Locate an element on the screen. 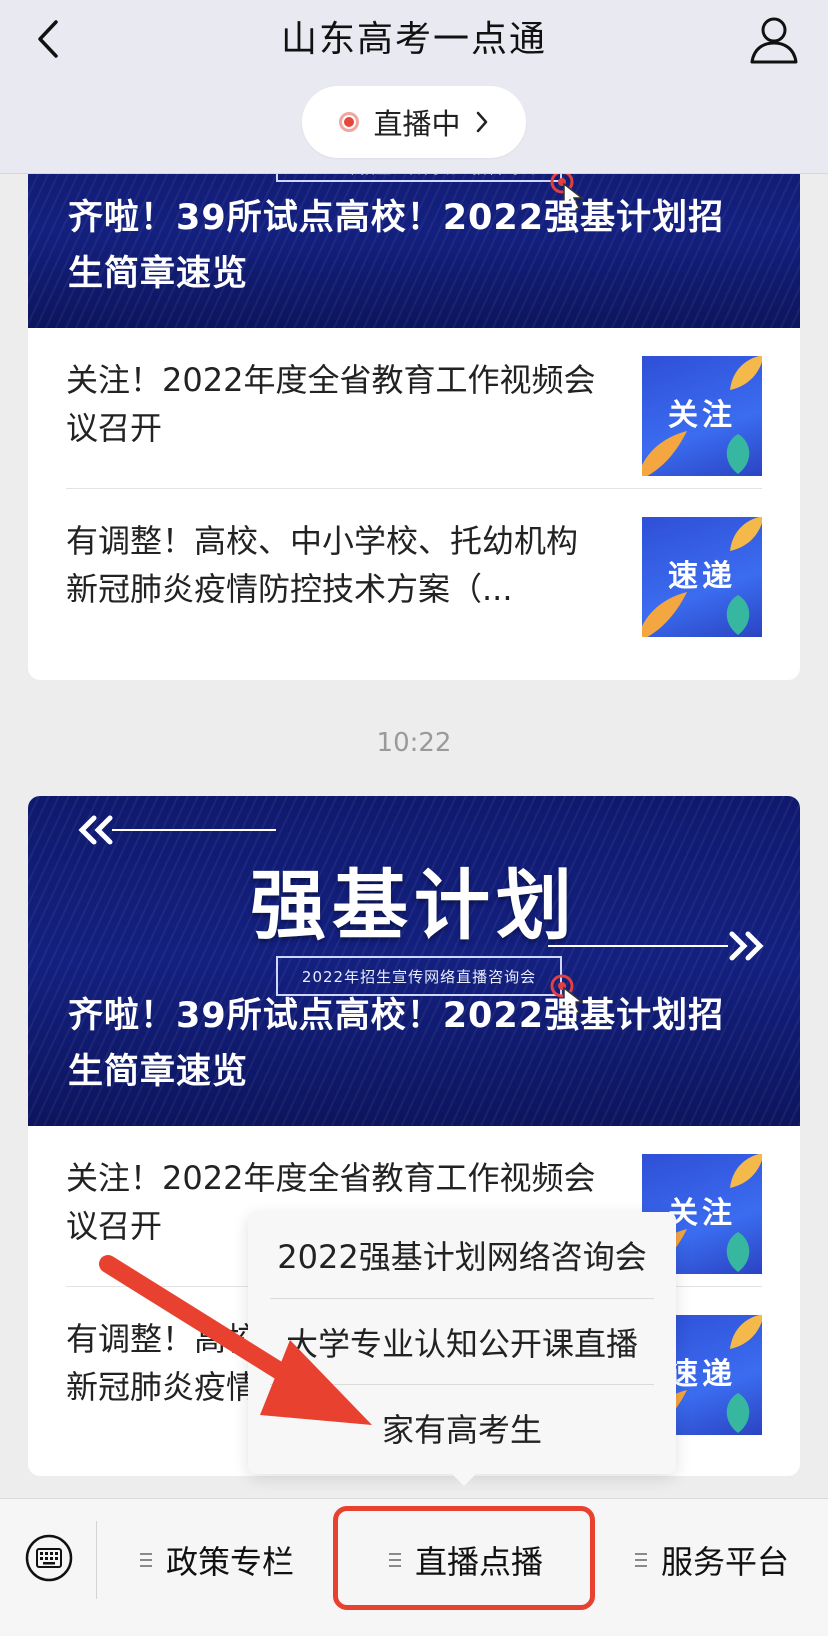 The image size is (828, 1636). list-item: 有调整！高校、中小学校、托幼机构新冠肺炎疫情防控技术方案（... 速递 is located at coordinates (414, 568).